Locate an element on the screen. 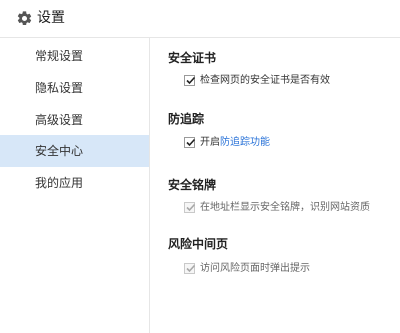 This screenshot has width=400, height=333. section-title-security-certificate: 安全证书 is located at coordinates (192, 58).